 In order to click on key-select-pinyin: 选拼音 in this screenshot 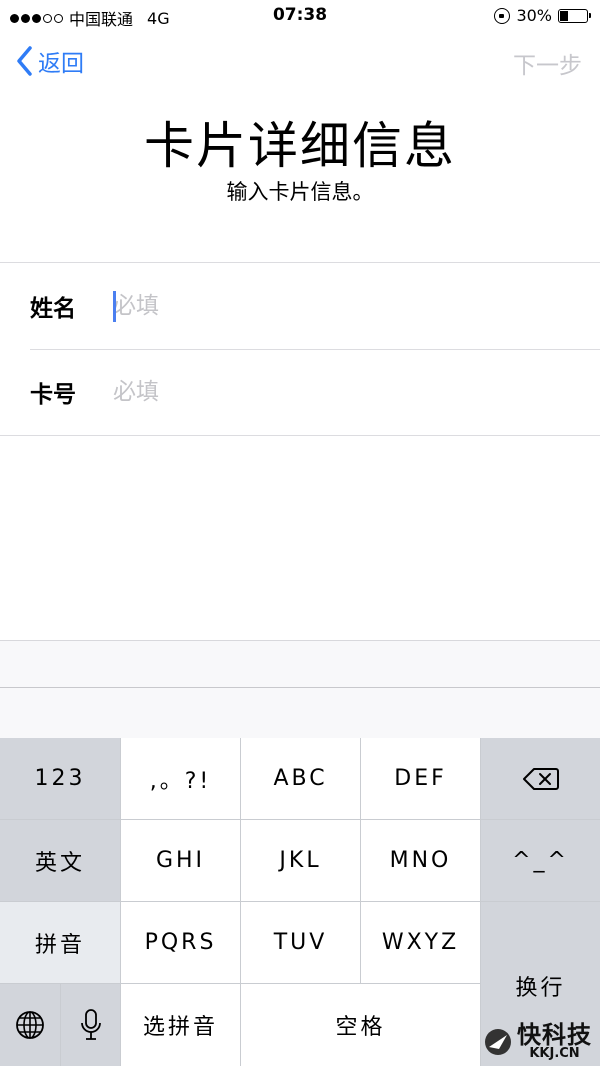, I will do `click(180, 1025)`.